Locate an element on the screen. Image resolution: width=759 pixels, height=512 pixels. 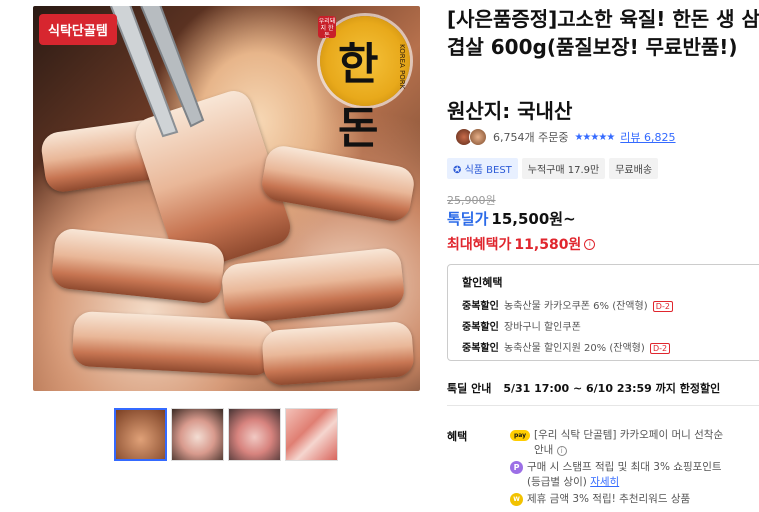
product-origin: 원산지: 국내산 is located at coordinates (510, 111).